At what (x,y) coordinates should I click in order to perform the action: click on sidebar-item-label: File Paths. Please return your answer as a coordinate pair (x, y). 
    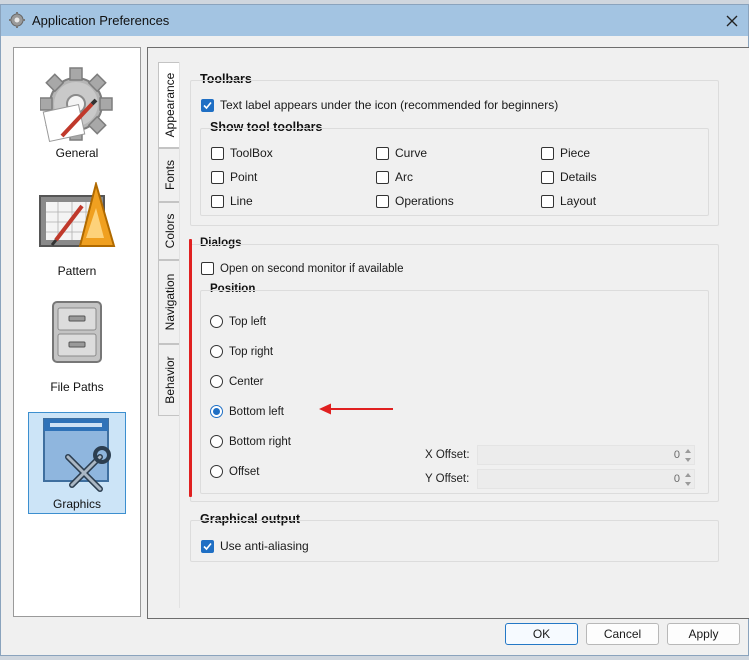
    Looking at the image, I should click on (77, 387).